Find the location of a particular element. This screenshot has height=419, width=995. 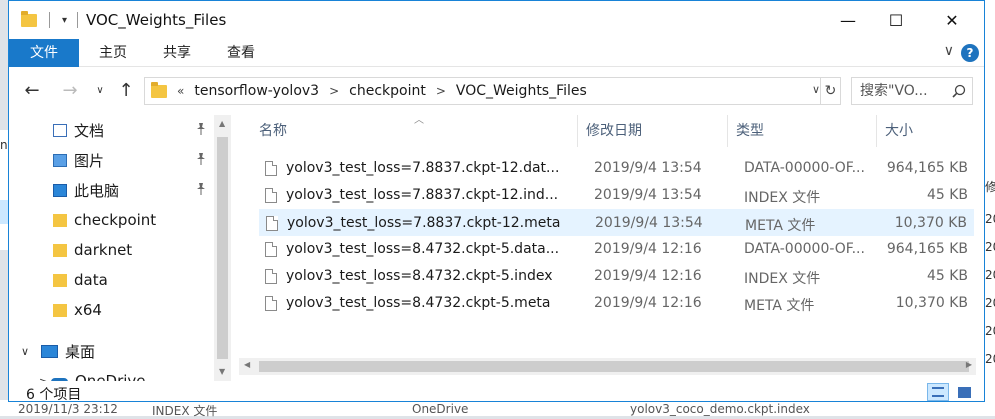

tab-file: 文件 is located at coordinates (44, 53).